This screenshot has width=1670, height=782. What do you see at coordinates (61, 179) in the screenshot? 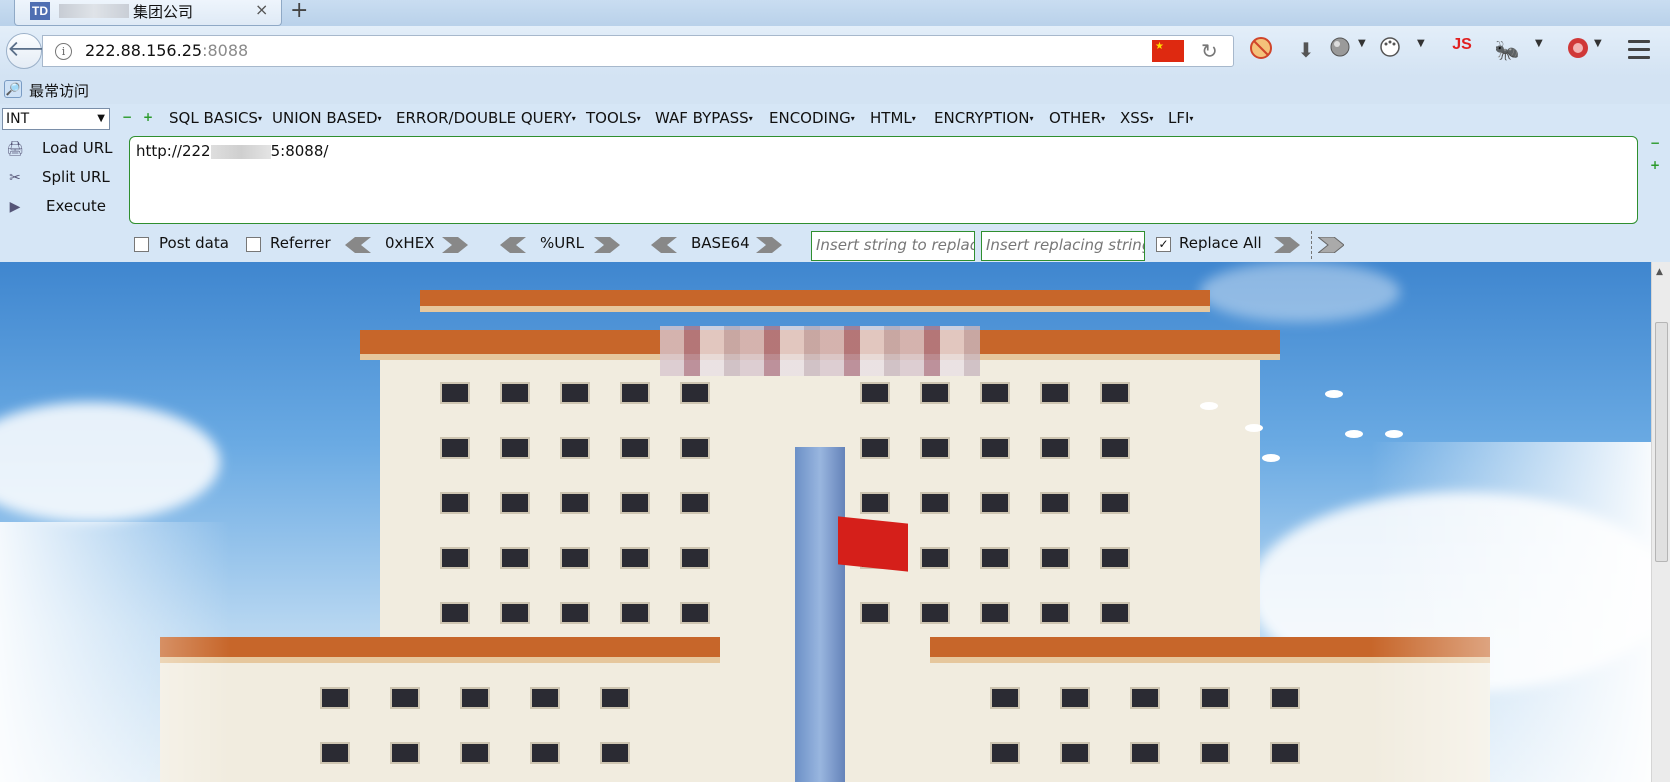
I see `split-url-button: ✂ Split URL` at bounding box center [61, 179].